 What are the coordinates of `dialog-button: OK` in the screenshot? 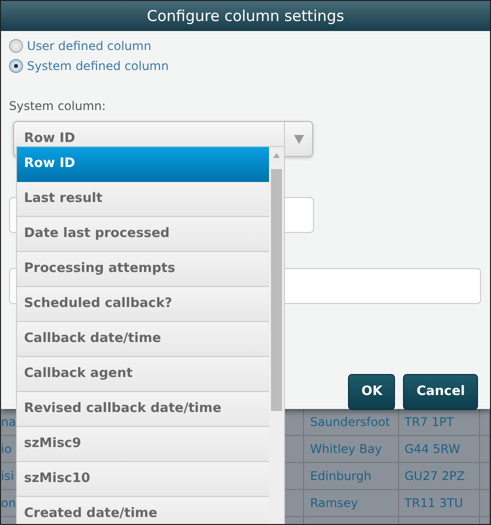 It's located at (372, 392).